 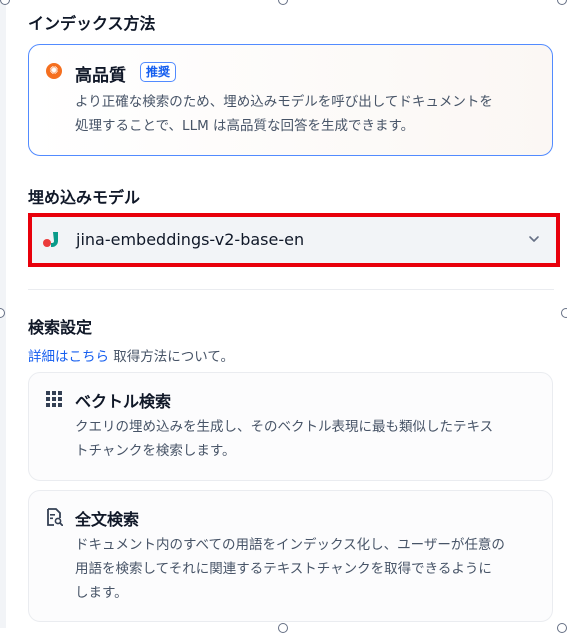 I want to click on sparkle-icon: ✺, so click(x=54, y=71).